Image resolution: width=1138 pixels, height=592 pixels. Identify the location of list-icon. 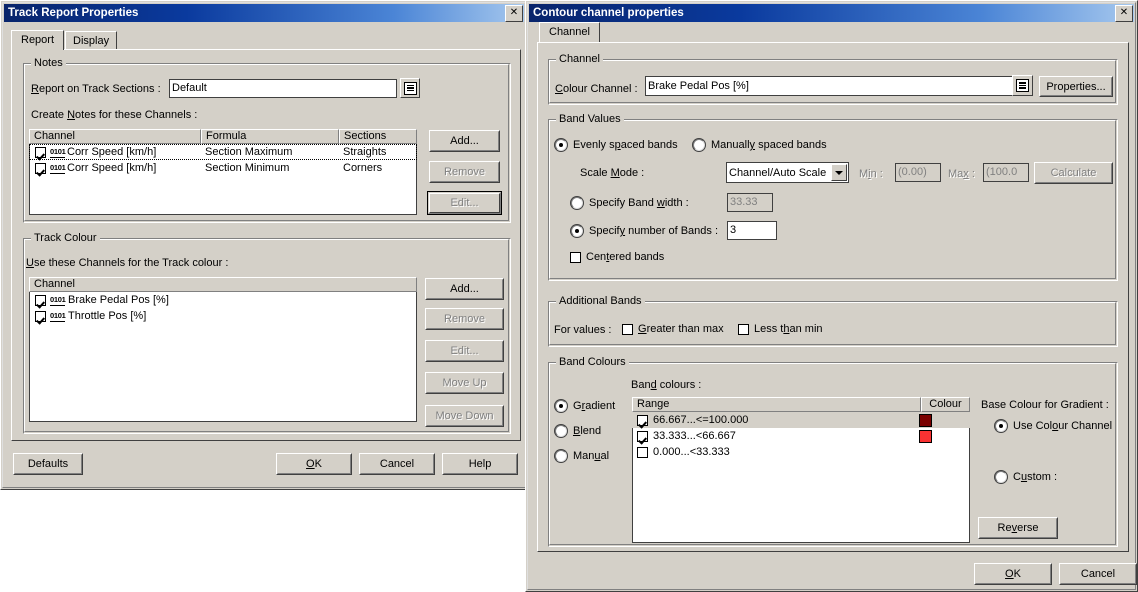
(1022, 85).